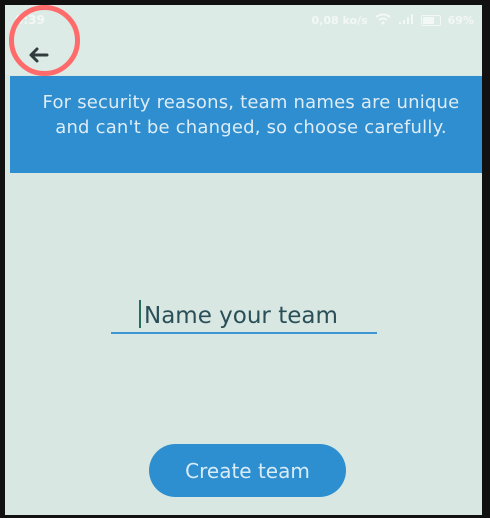 This screenshot has width=490, height=518. What do you see at coordinates (460, 20) in the screenshot?
I see `battery-percent: 69%` at bounding box center [460, 20].